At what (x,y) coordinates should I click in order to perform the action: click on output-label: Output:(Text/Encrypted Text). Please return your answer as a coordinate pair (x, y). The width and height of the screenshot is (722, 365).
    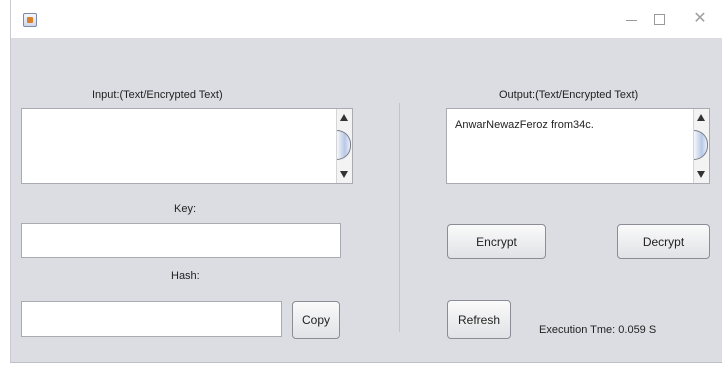
    Looking at the image, I should click on (569, 95).